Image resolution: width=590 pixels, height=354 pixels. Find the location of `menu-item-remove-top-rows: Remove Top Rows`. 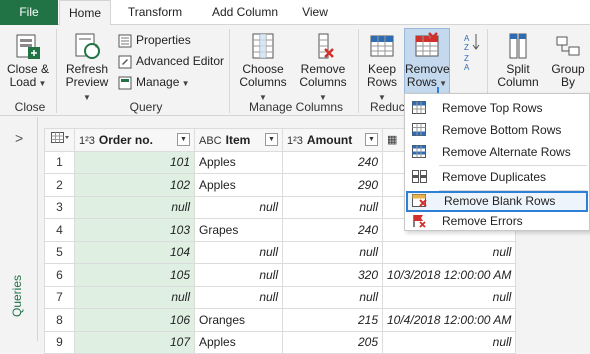

menu-item-remove-top-rows: Remove Top Rows is located at coordinates (497, 108).